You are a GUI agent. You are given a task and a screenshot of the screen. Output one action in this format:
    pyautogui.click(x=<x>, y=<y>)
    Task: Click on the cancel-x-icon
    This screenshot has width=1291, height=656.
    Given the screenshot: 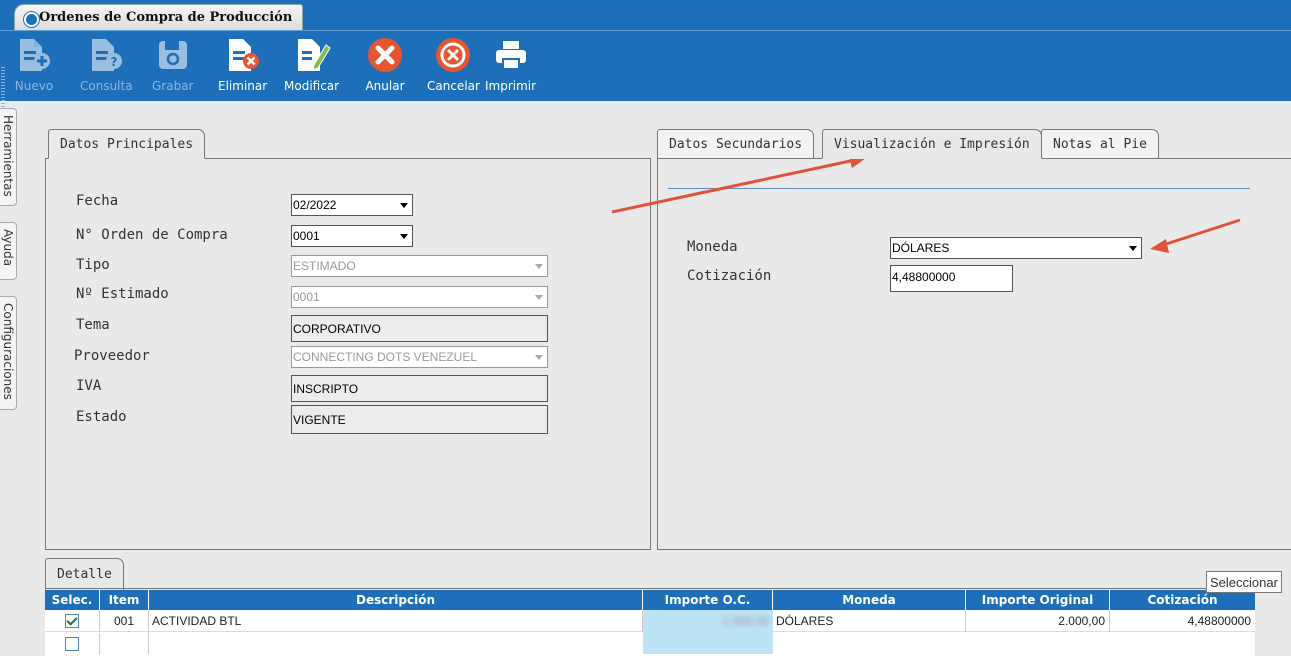 What is the action you would take?
    pyautogui.click(x=385, y=55)
    